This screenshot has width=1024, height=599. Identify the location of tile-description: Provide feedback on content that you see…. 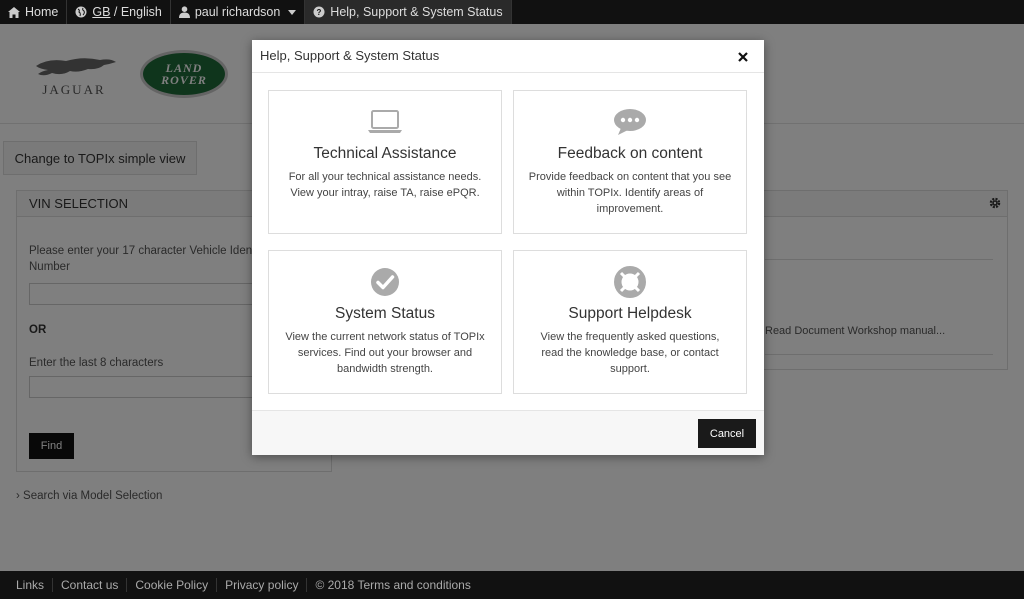
(630, 193).